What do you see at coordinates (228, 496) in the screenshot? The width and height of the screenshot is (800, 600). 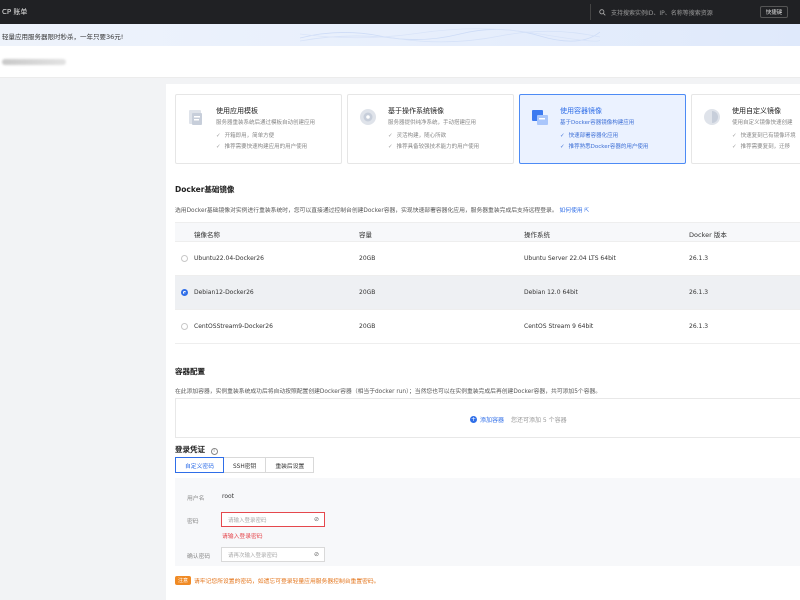 I see `username-value: root` at bounding box center [228, 496].